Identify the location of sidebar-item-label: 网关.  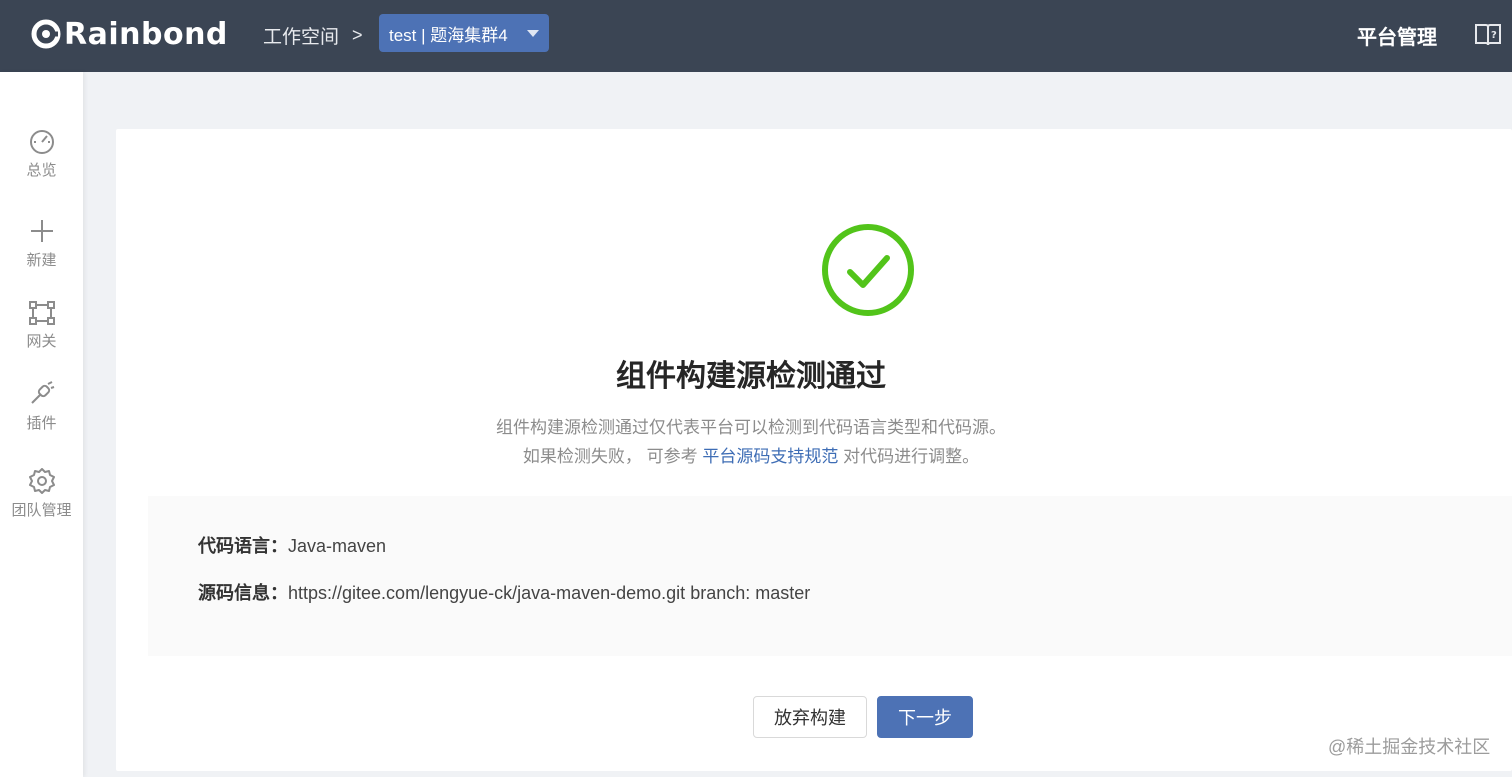
(41, 341).